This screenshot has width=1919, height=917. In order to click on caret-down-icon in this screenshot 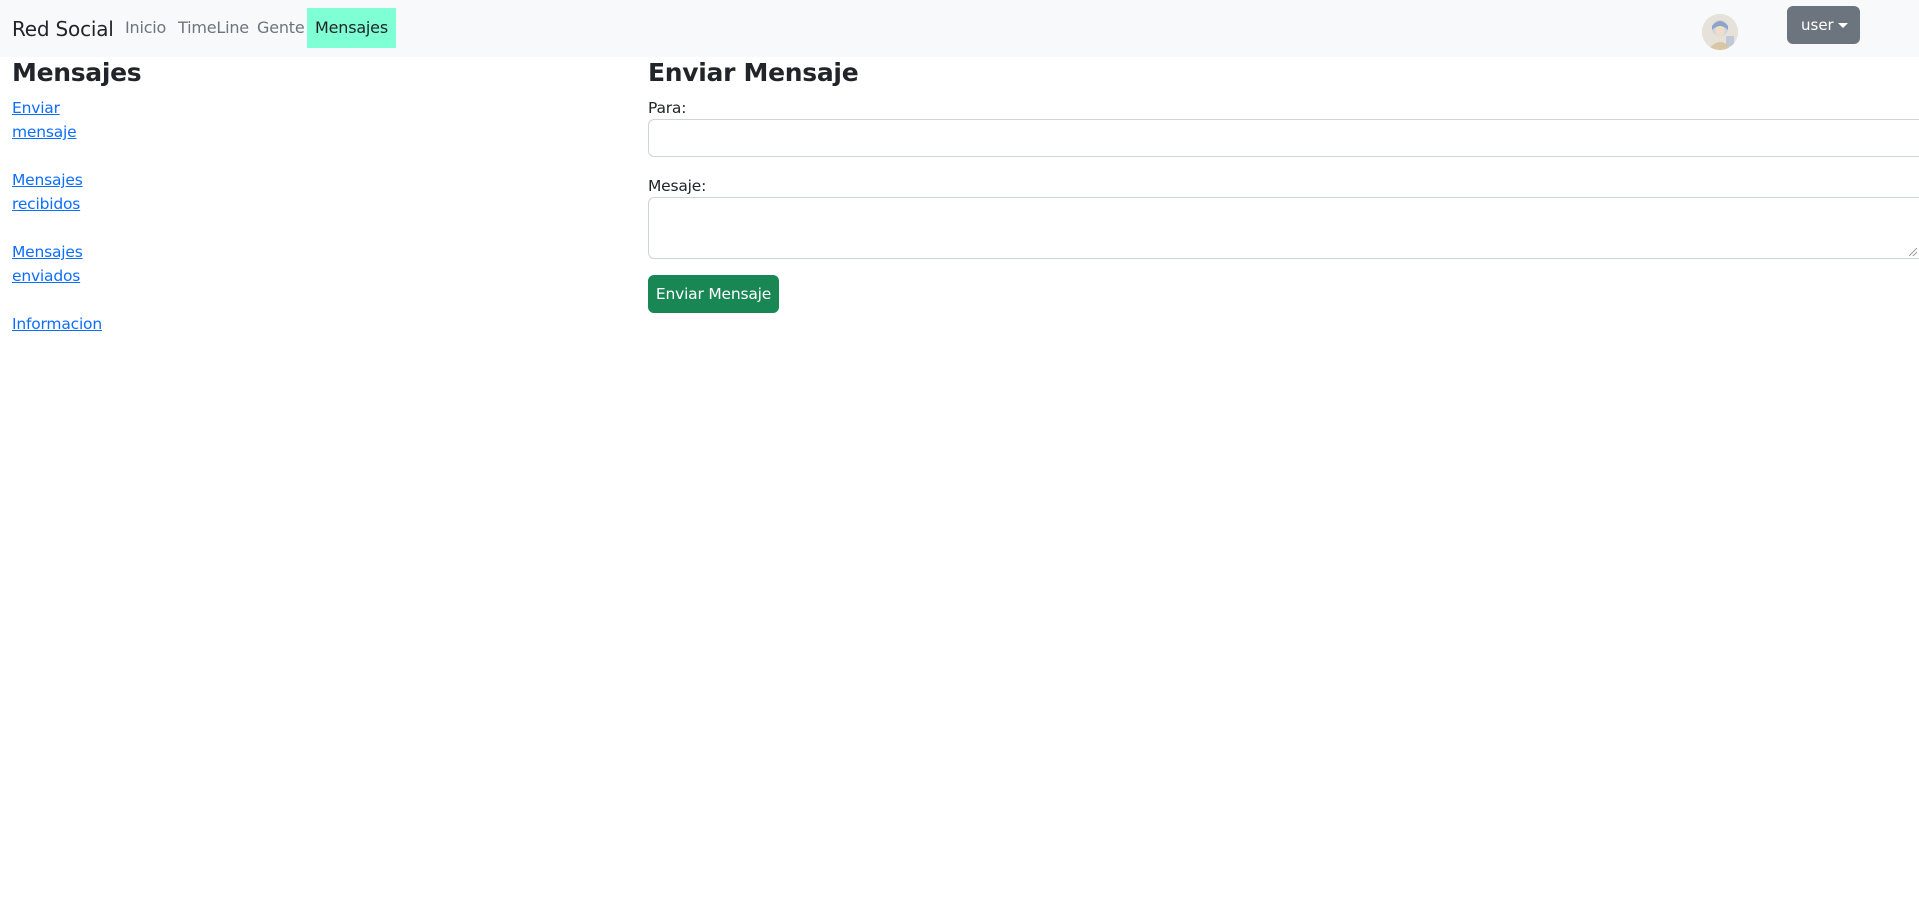, I will do `click(1843, 25)`.